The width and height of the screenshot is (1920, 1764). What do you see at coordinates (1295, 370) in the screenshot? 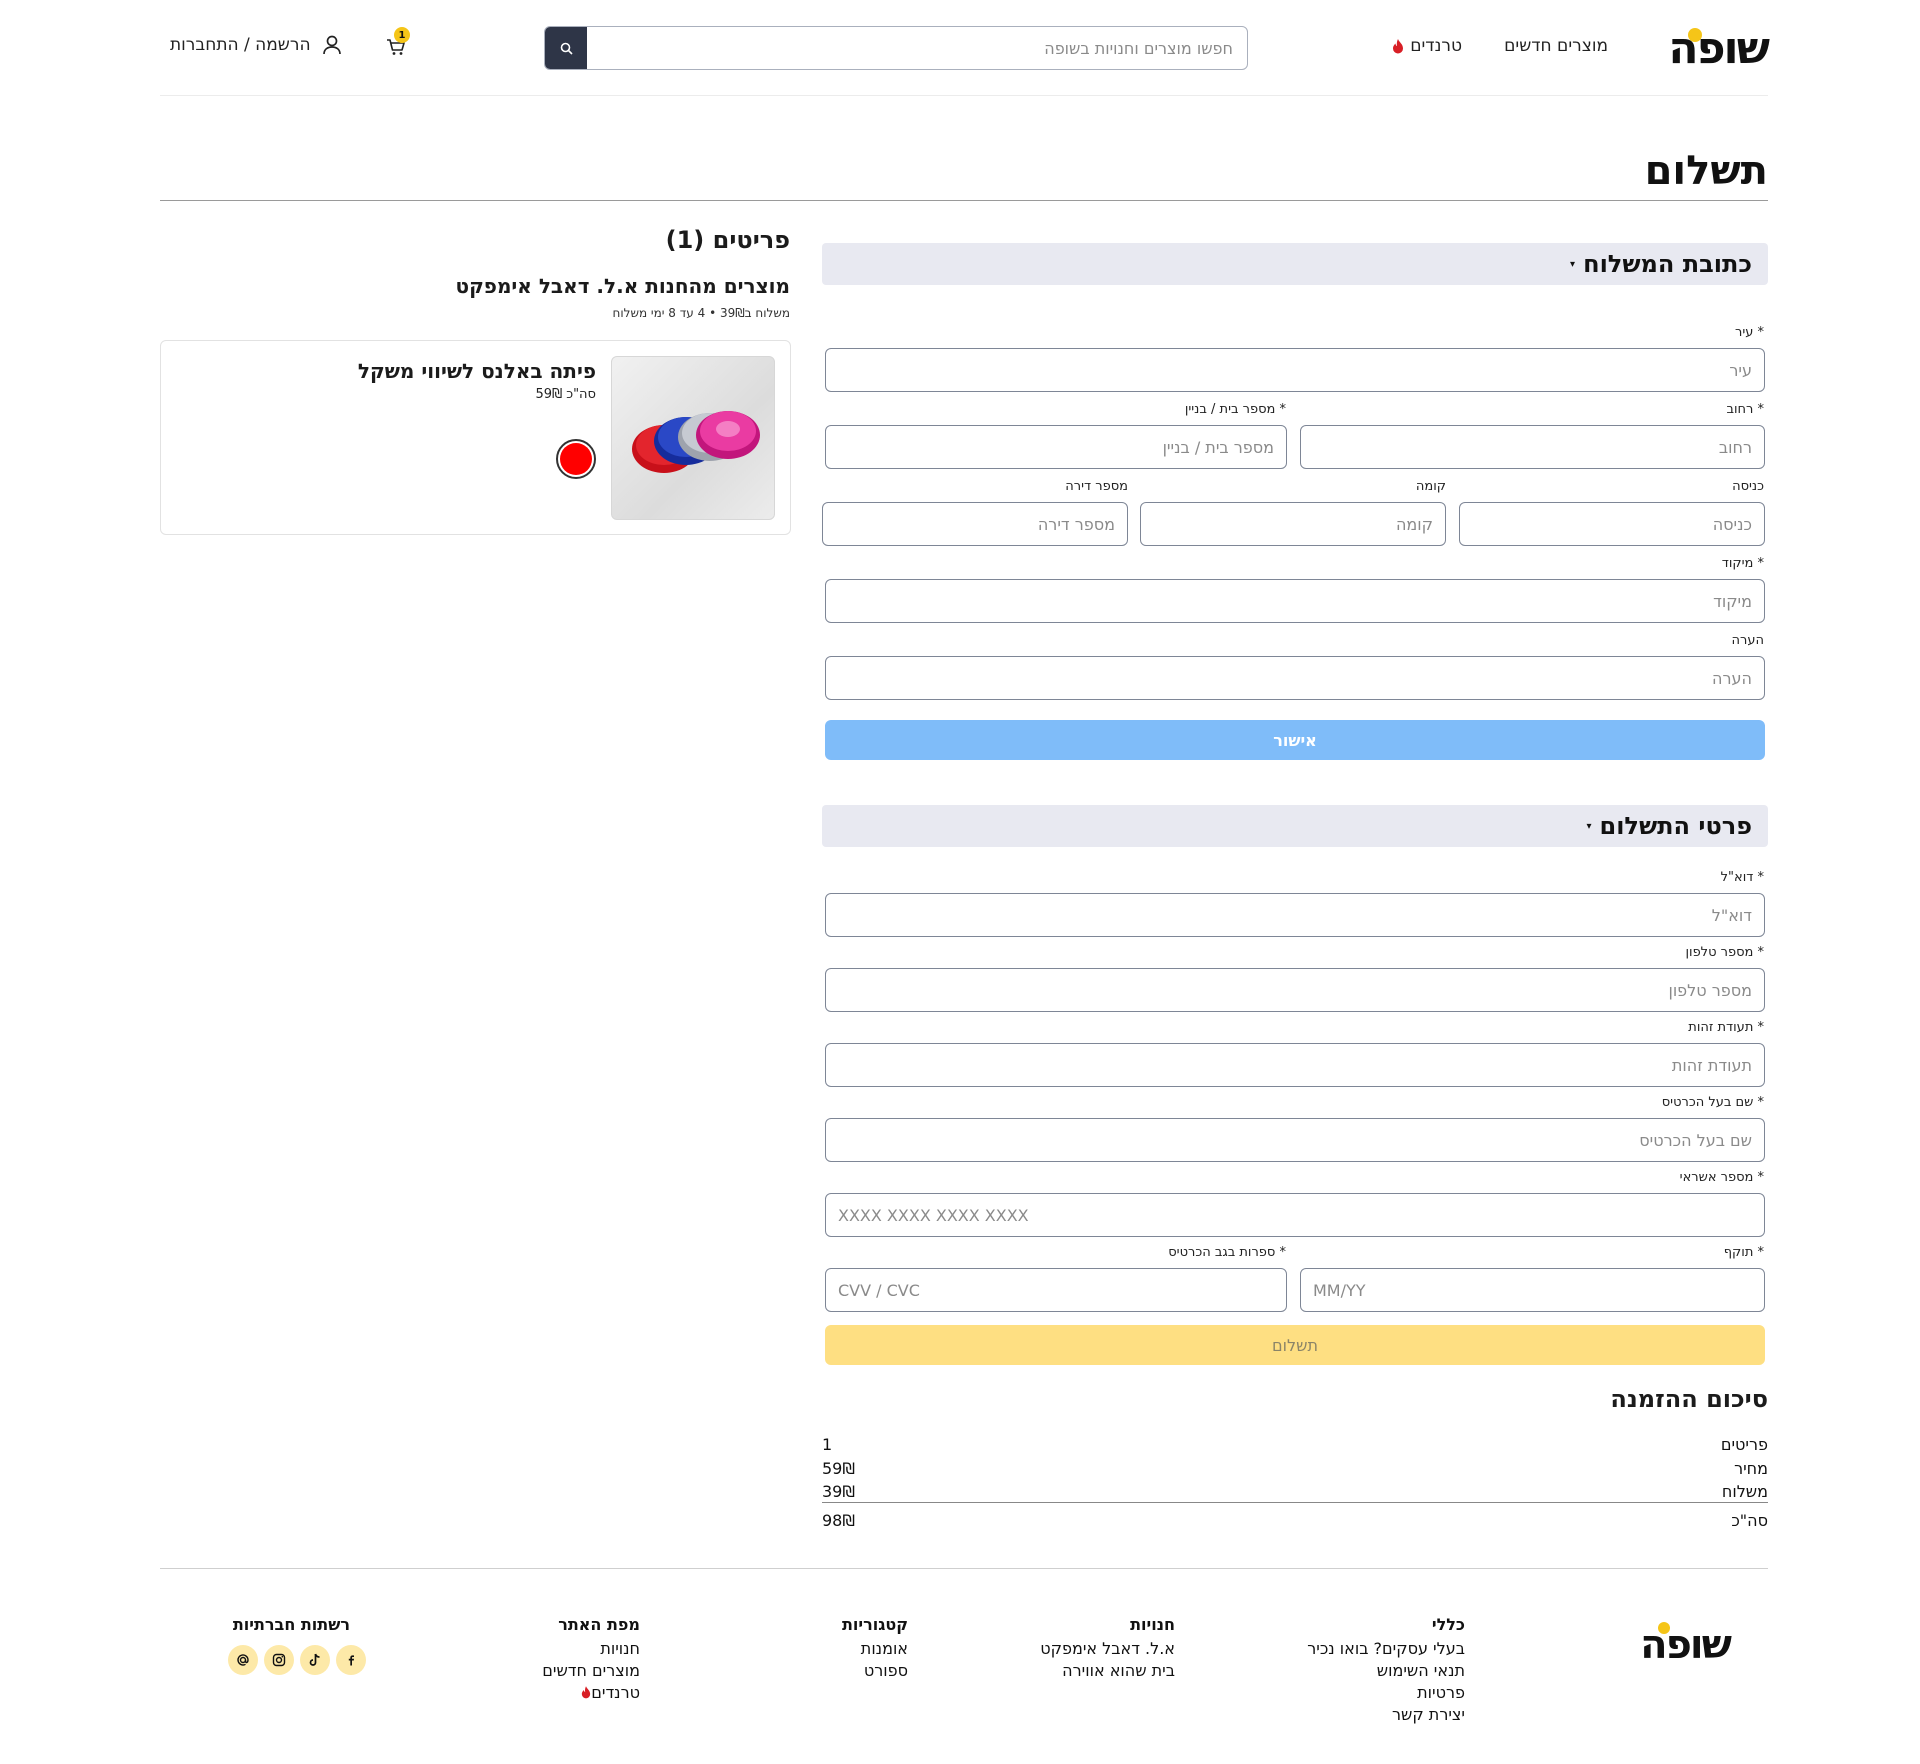
I see `city-input` at bounding box center [1295, 370].